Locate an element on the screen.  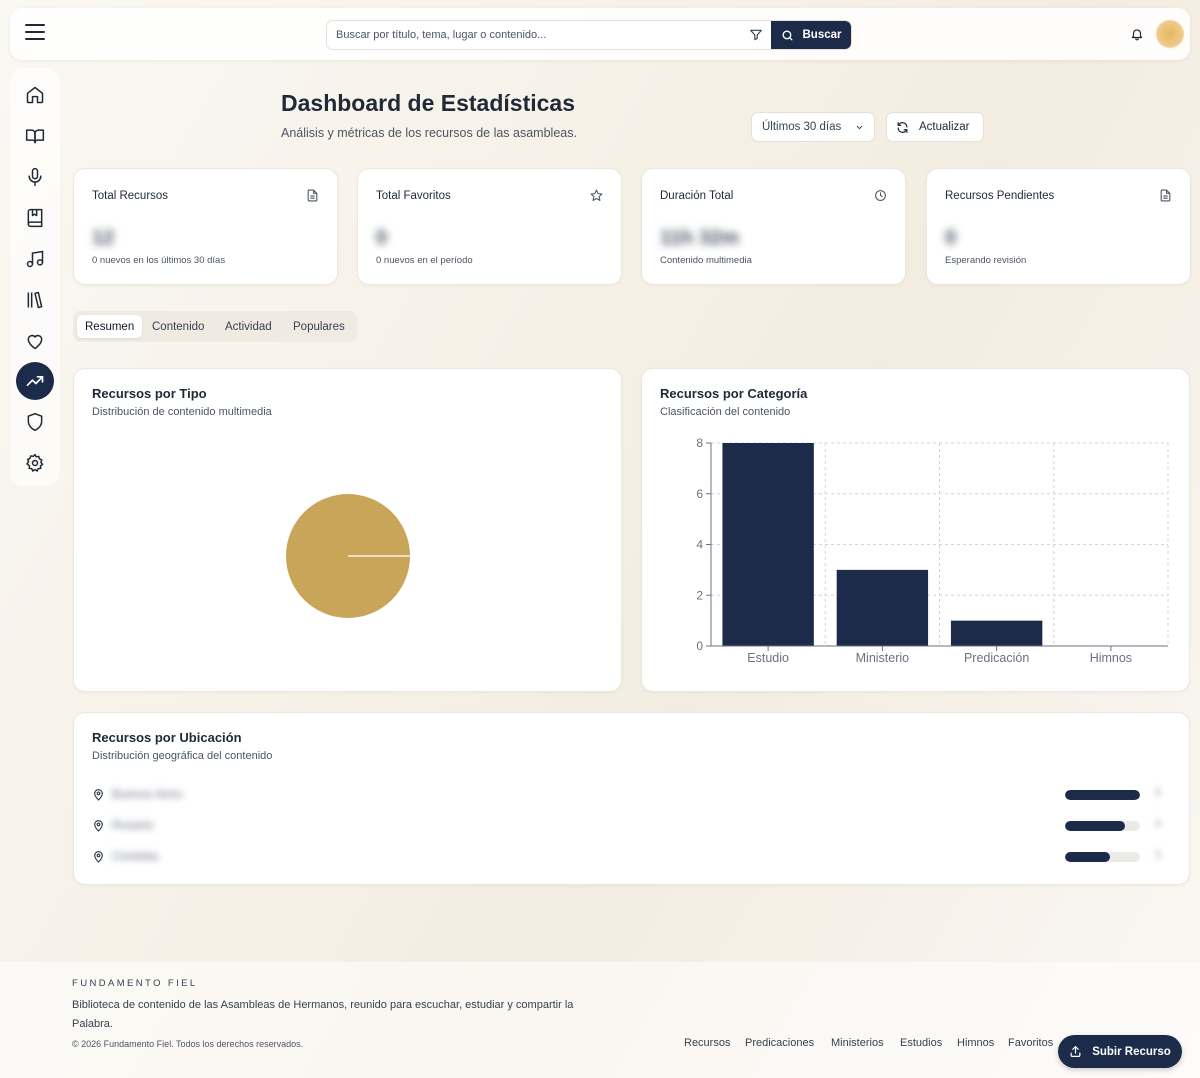
location-row: Buenos Aires 5 is located at coordinates (632, 795).